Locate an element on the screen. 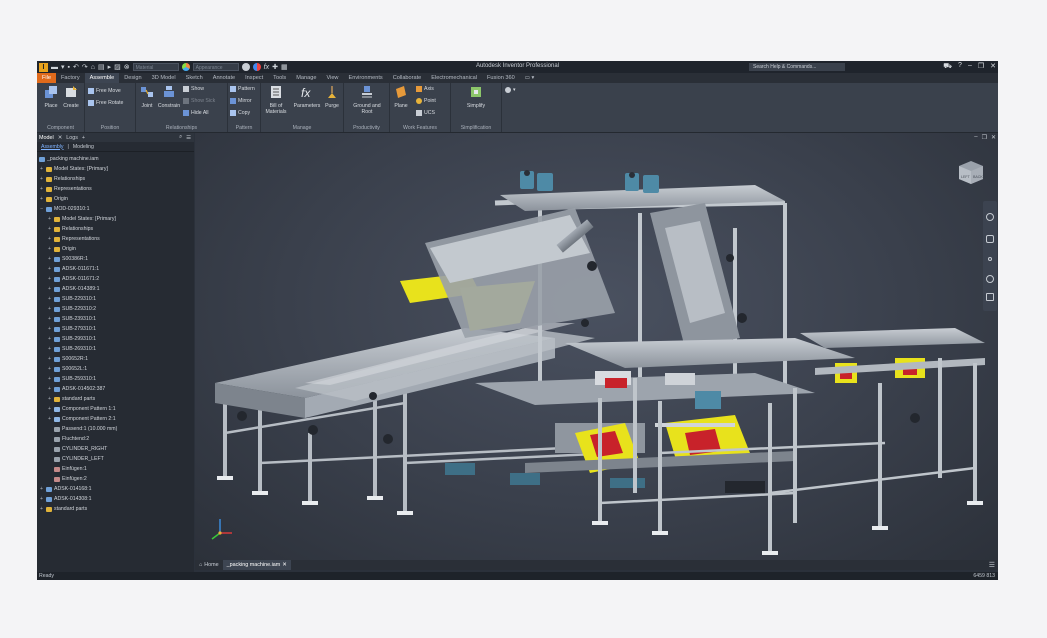 The height and width of the screenshot is (638, 1047). tab-view: View is located at coordinates (332, 78).